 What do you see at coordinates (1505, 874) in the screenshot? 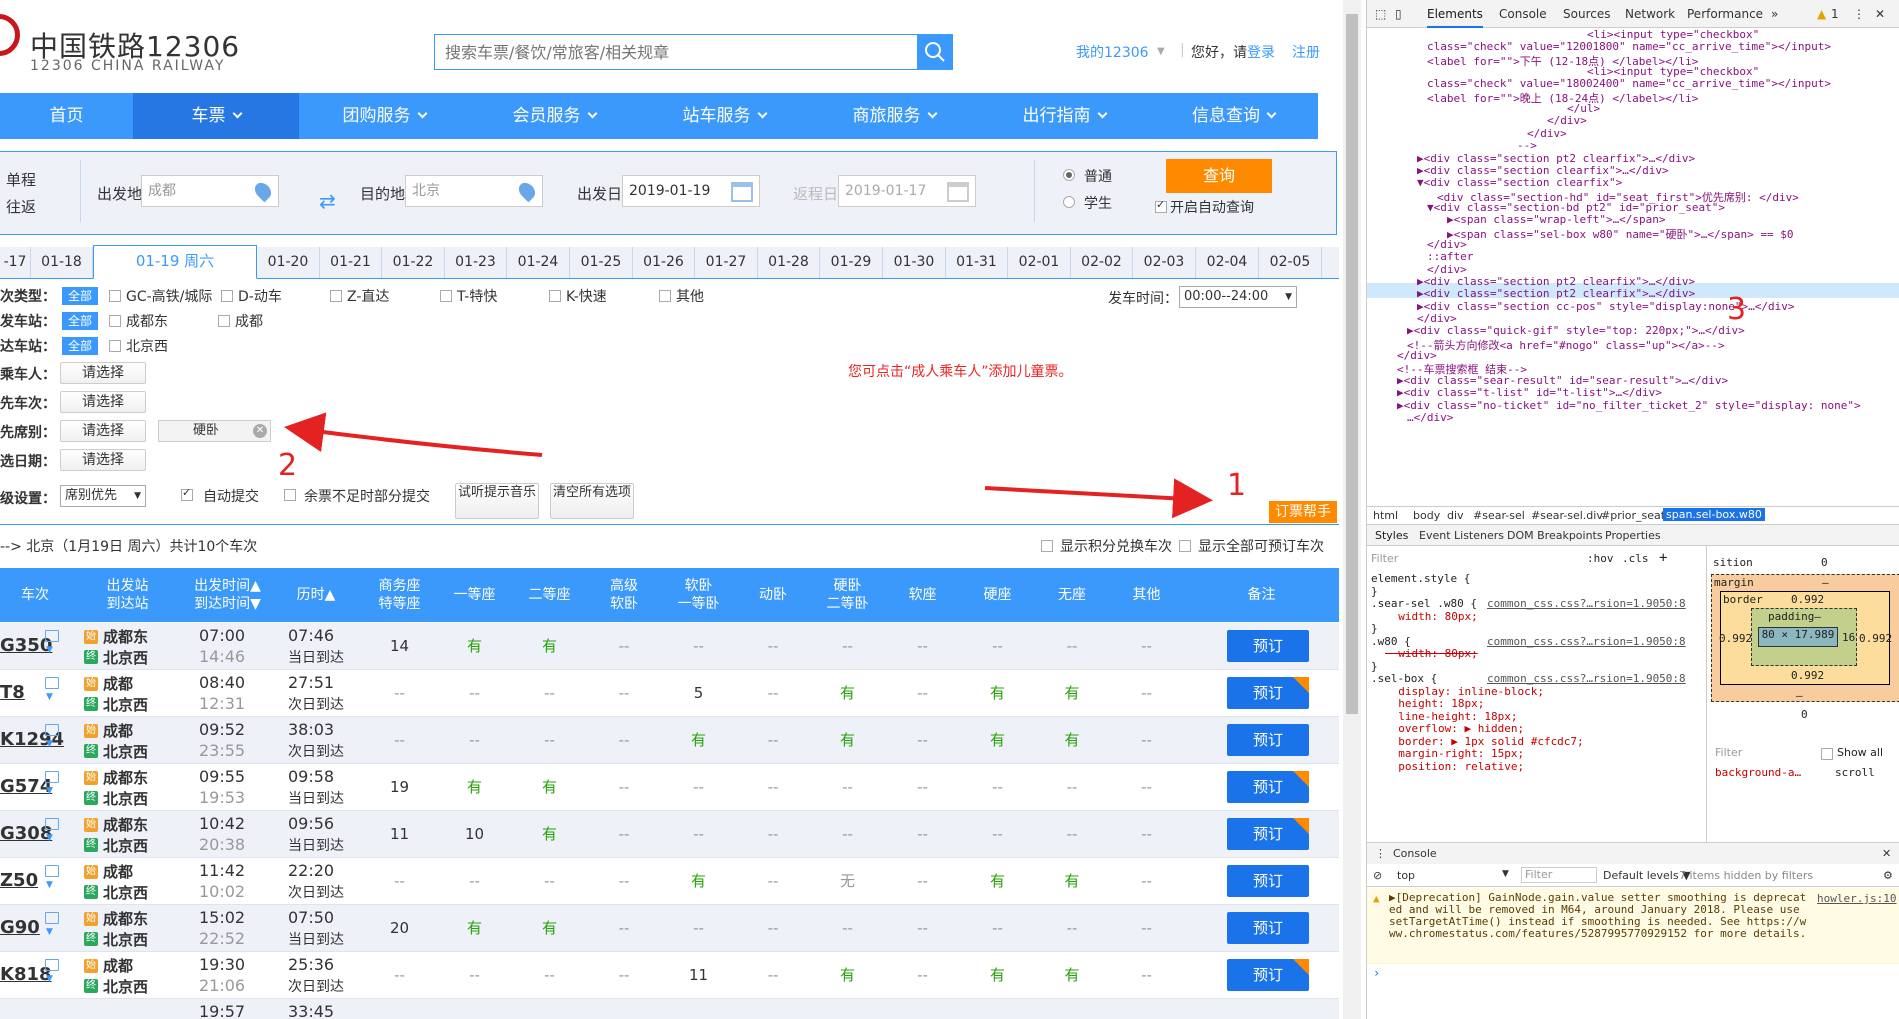
I see `chevron-down-icon: ▼` at bounding box center [1505, 874].